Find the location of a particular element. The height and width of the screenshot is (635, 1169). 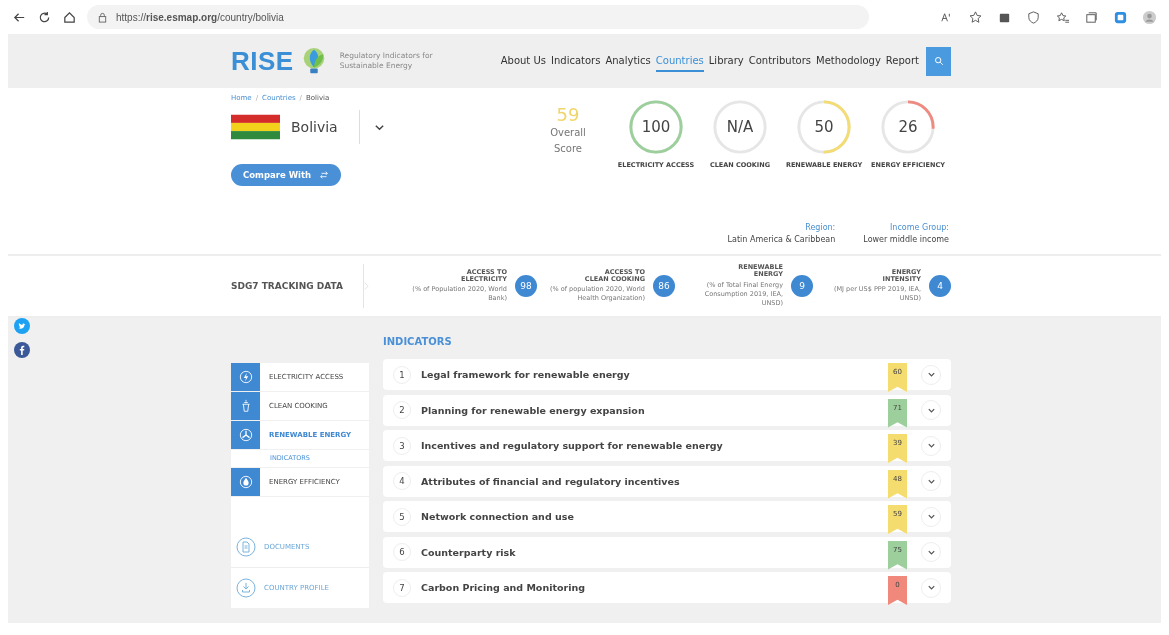

nav-link: Analytics is located at coordinates (628, 61).